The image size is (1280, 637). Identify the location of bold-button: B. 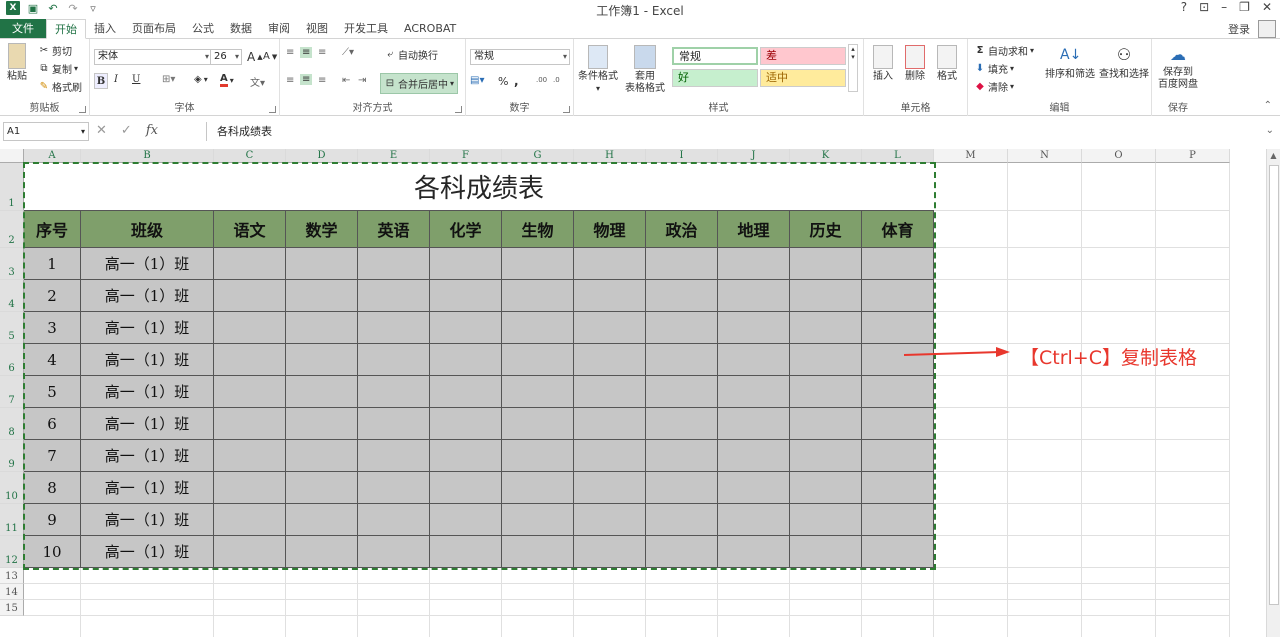
(101, 81).